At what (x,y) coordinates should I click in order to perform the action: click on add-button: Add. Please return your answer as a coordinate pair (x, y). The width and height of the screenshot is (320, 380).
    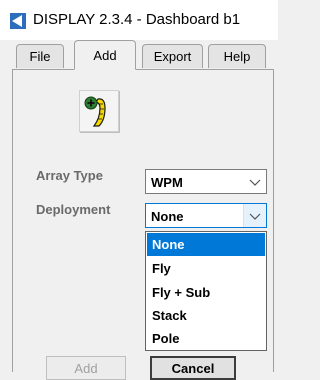
    Looking at the image, I should click on (86, 368).